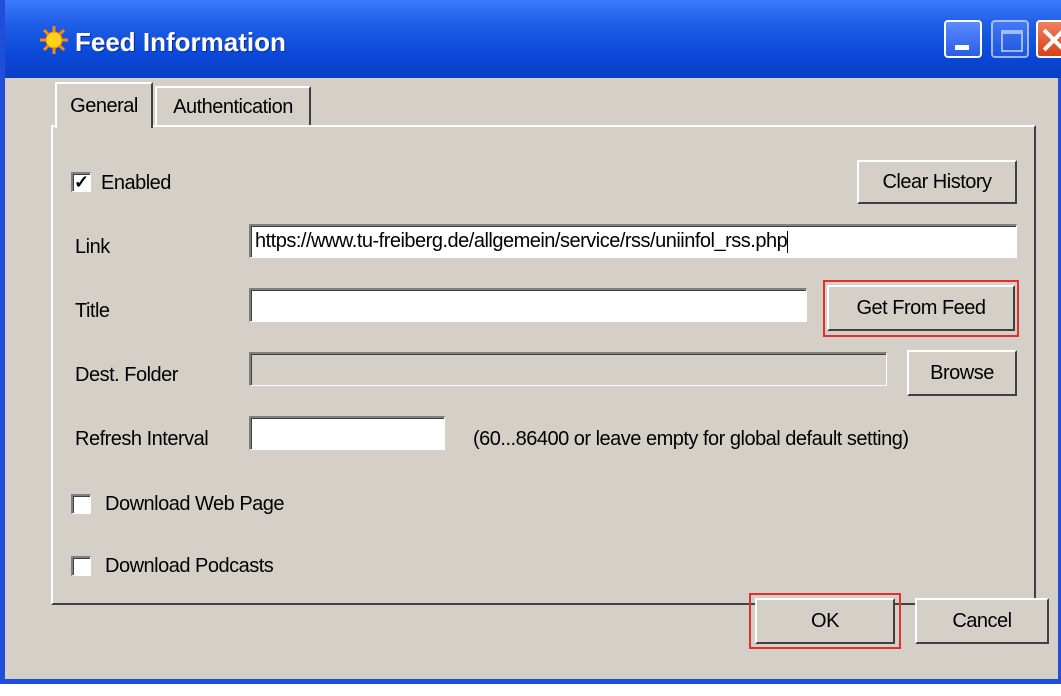 The width and height of the screenshot is (1061, 696). Describe the element at coordinates (195, 504) in the screenshot. I see `download-web-page-label: Download Web Page` at that location.